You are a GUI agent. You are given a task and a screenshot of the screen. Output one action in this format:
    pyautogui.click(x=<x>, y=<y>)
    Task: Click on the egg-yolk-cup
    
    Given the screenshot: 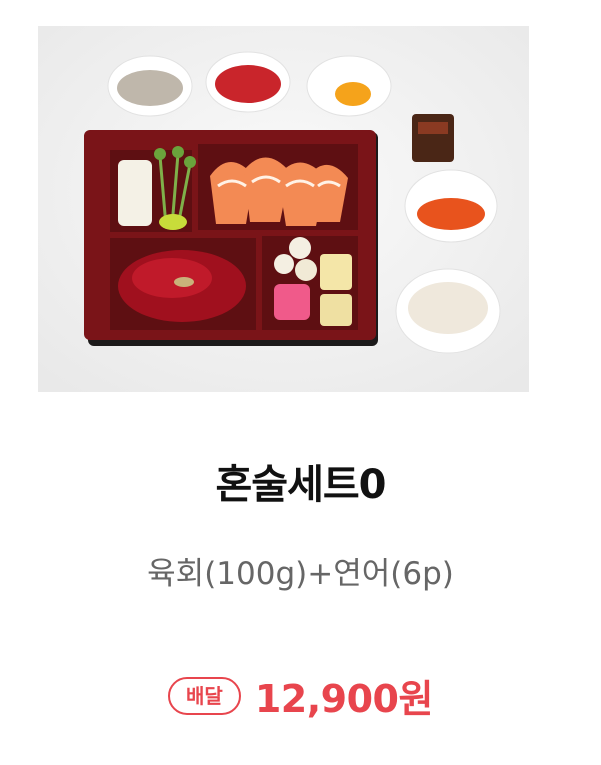 What is the action you would take?
    pyautogui.click(x=349, y=86)
    